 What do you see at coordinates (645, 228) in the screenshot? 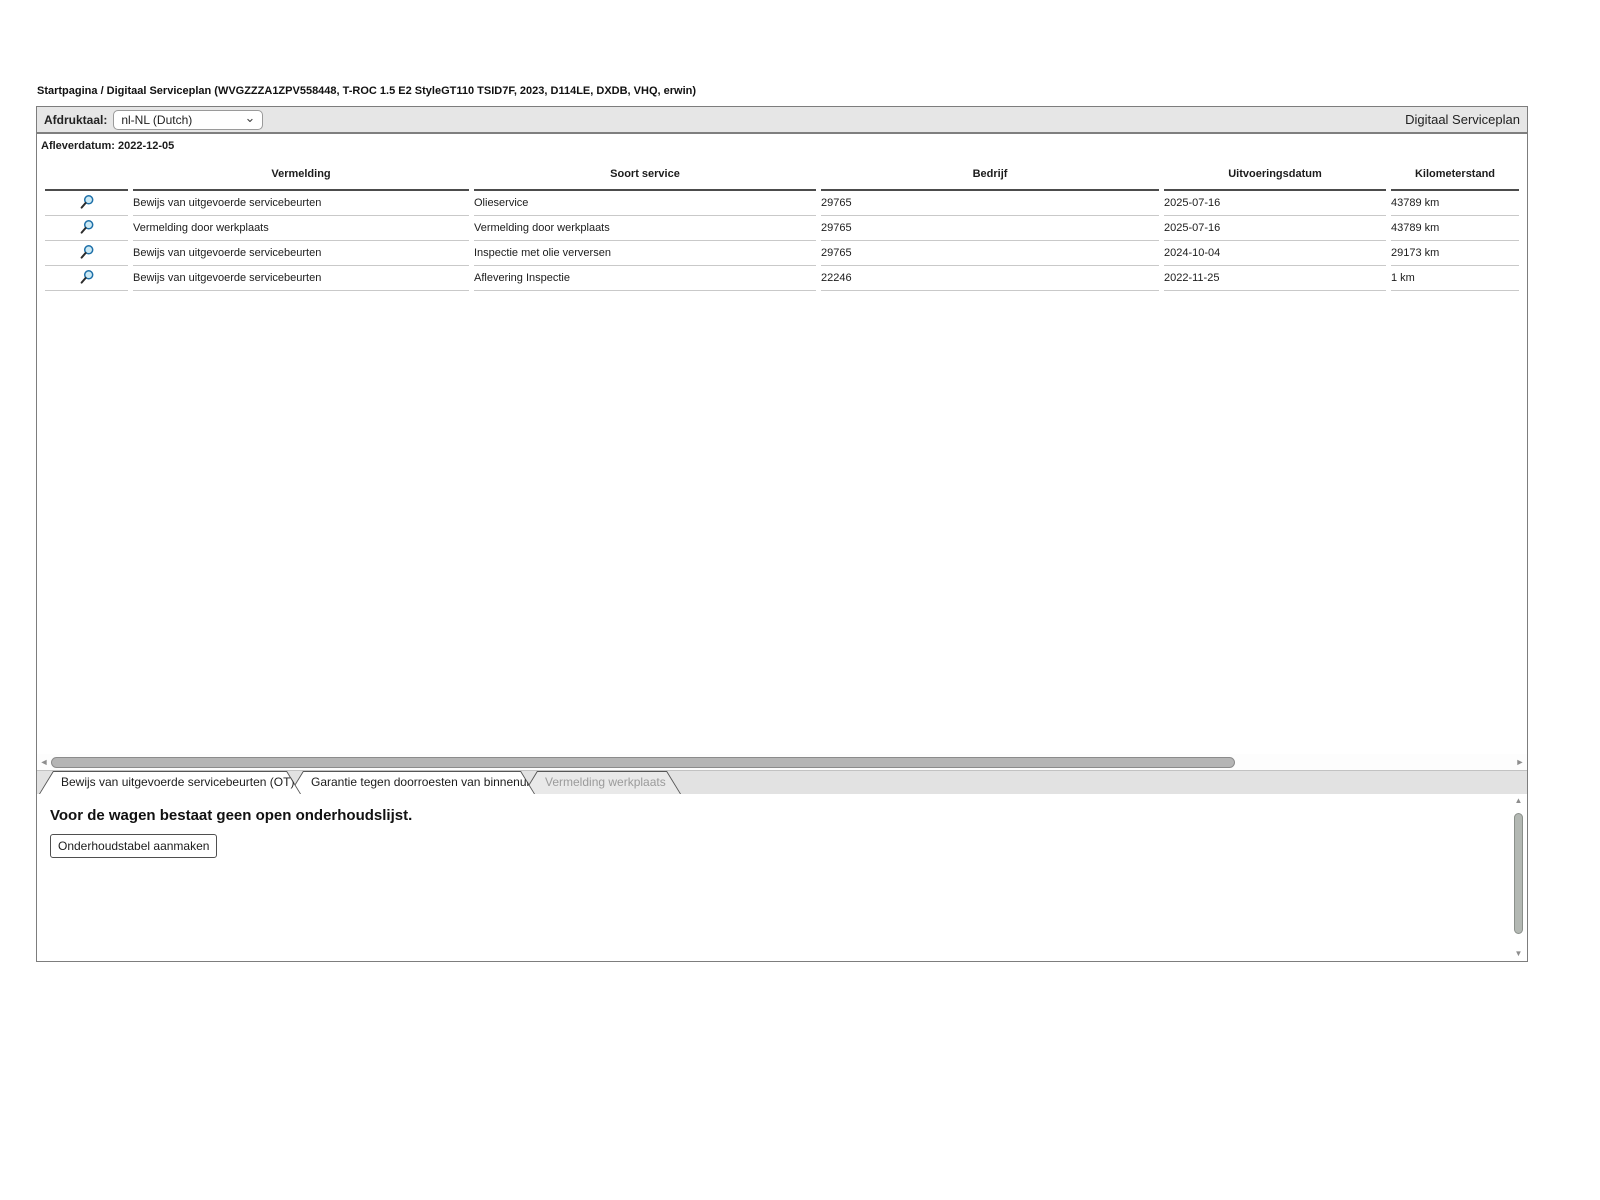
I see `cell-soort-service: Vermelding door werkplaats` at bounding box center [645, 228].